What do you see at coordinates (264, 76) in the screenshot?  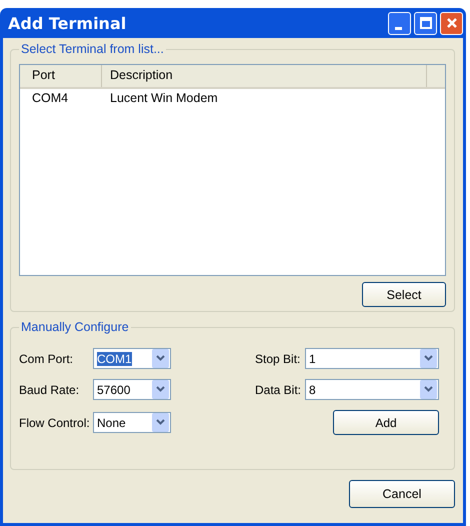 I see `column-header: Description` at bounding box center [264, 76].